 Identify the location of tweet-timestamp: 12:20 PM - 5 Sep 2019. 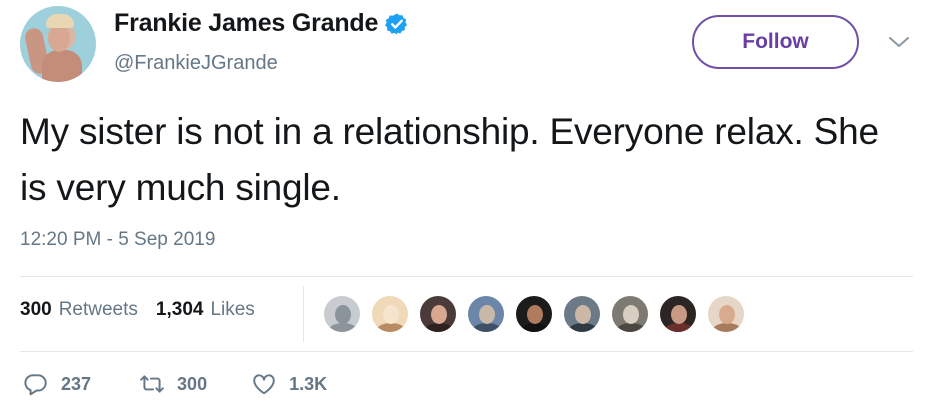
(117, 240).